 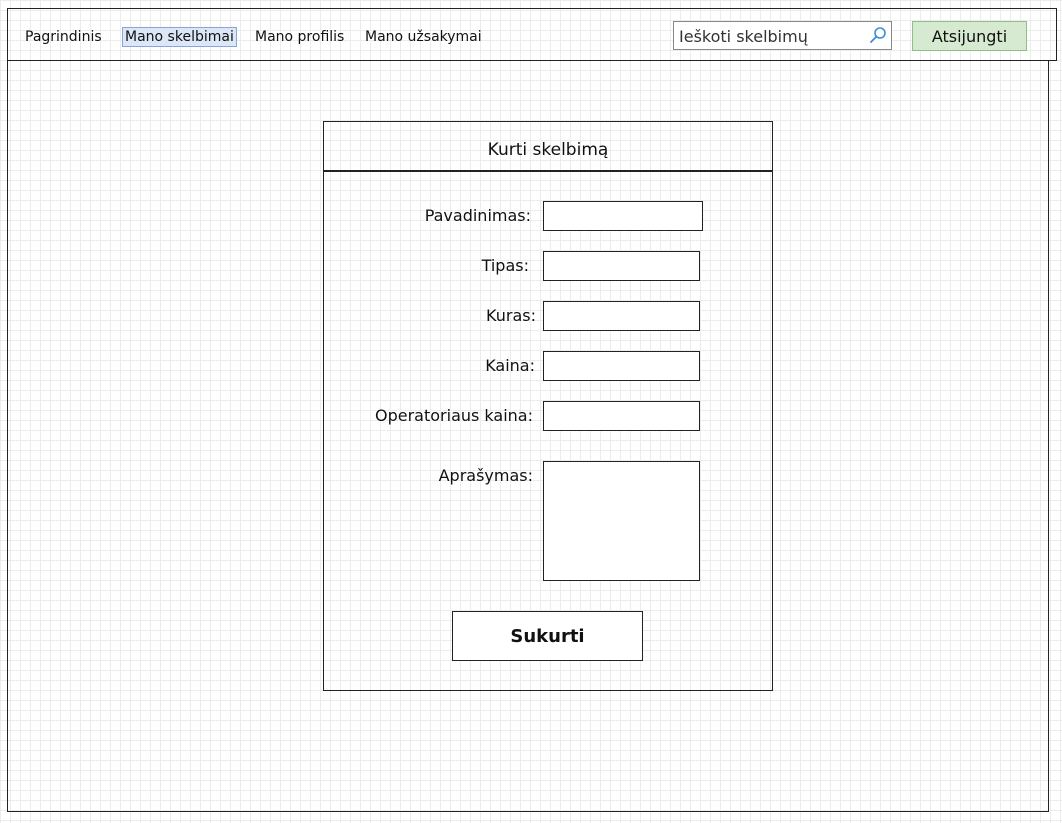 What do you see at coordinates (63, 37) in the screenshot?
I see `nav-item-pagrindinis: Pagrindinis` at bounding box center [63, 37].